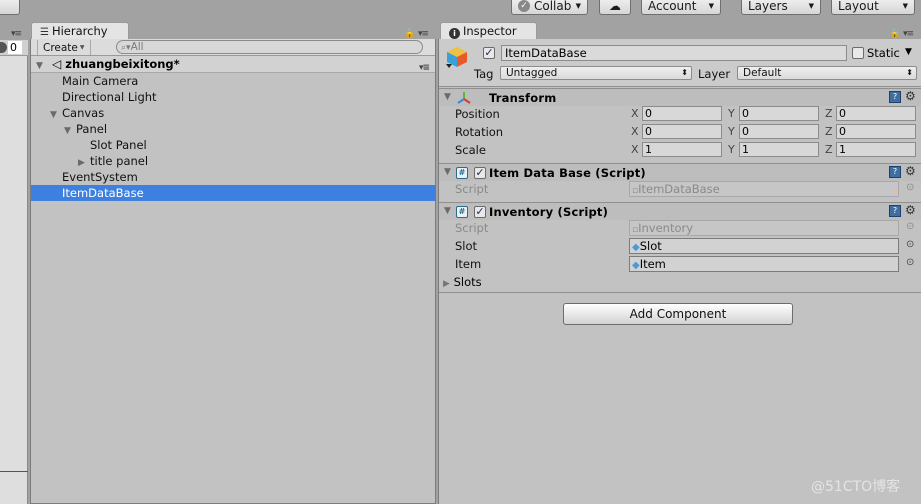 The image size is (921, 504). I want to click on tab-hierarchy: ☰ Hierarchy, so click(80, 31).